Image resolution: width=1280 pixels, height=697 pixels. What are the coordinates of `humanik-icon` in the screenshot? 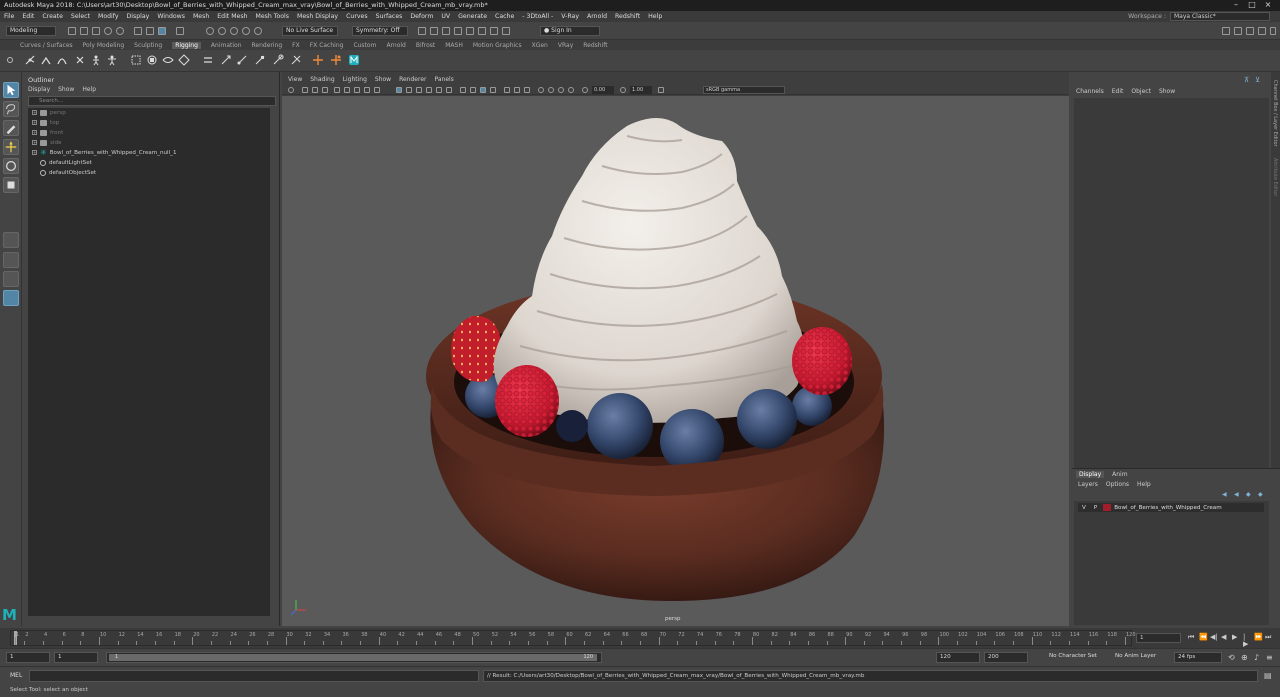 It's located at (112, 60).